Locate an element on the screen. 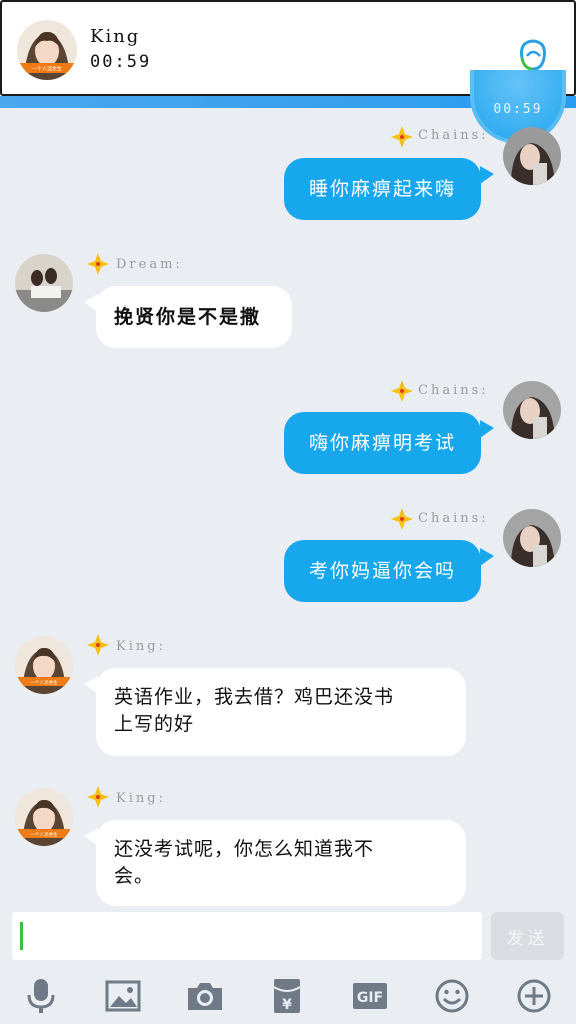 The width and height of the screenshot is (576, 1024). microphone-icon is located at coordinates (41, 996).